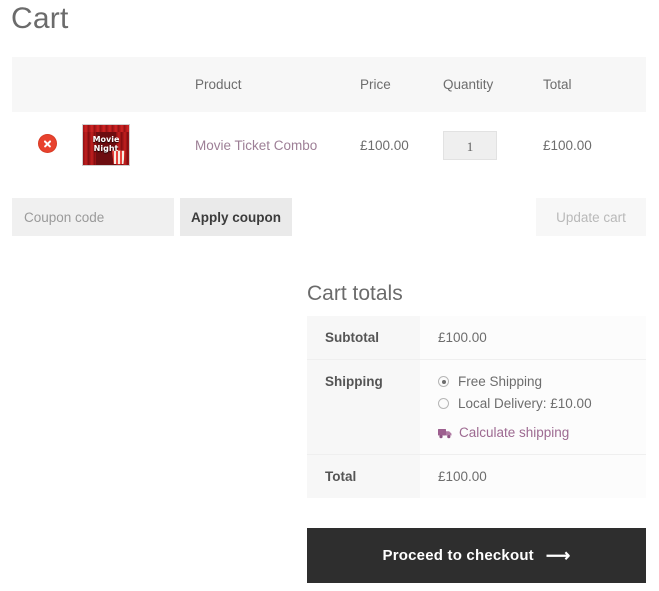 Image resolution: width=659 pixels, height=591 pixels. I want to click on apply-coupon-button: Apply coupon, so click(236, 217).